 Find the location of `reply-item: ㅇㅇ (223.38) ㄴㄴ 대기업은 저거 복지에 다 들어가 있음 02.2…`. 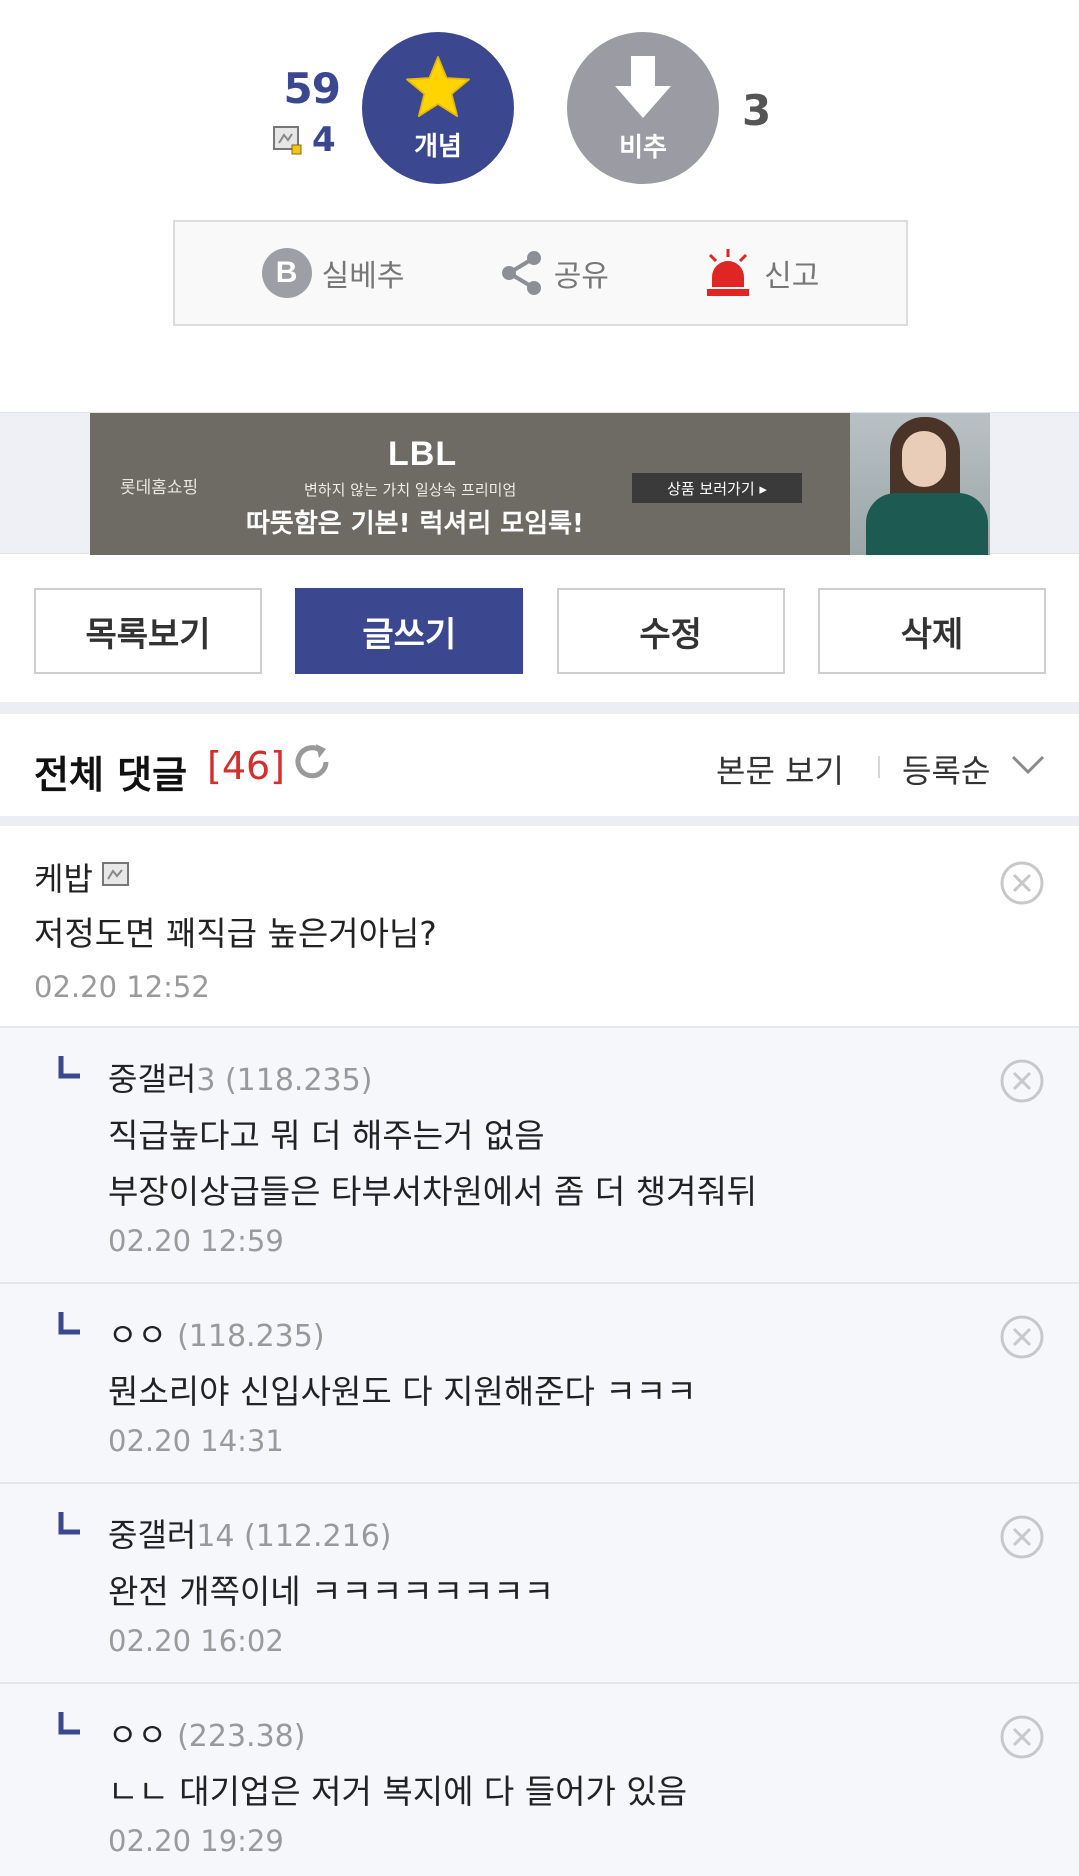

reply-item: ㅇㅇ (223.38) ㄴㄴ 대기업은 저거 복지에 다 들어가 있음 02.2… is located at coordinates (539, 1780).